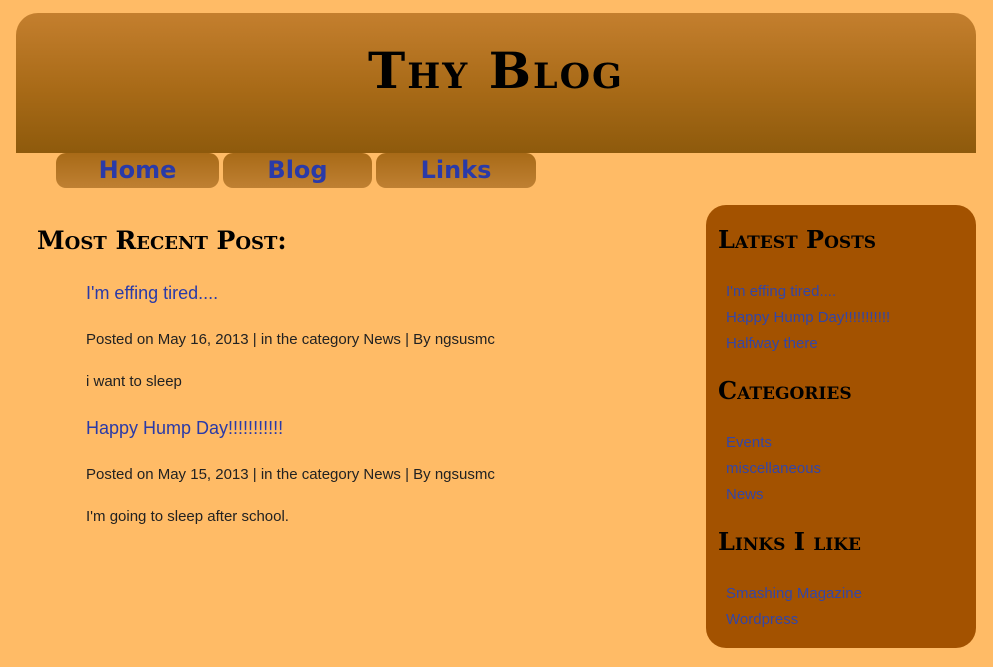 The image size is (993, 667). Describe the element at coordinates (749, 442) in the screenshot. I see `sidebar-link-category: Events` at that location.